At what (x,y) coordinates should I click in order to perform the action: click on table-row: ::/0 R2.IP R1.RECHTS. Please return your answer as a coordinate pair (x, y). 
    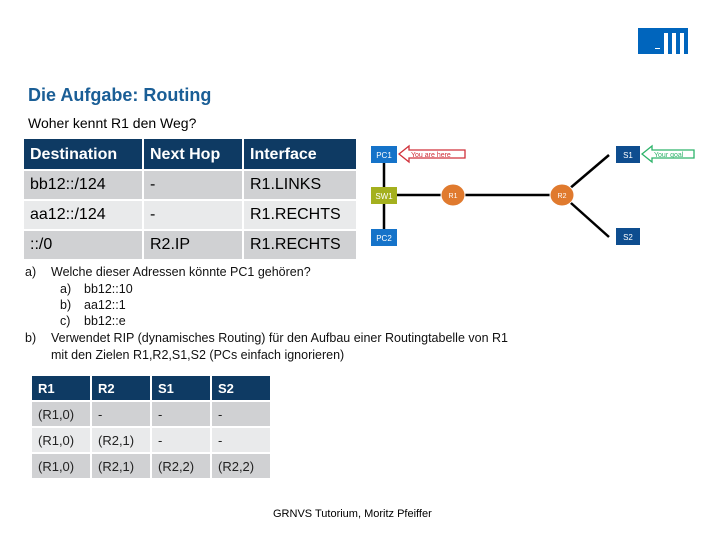
    Looking at the image, I should click on (190, 245).